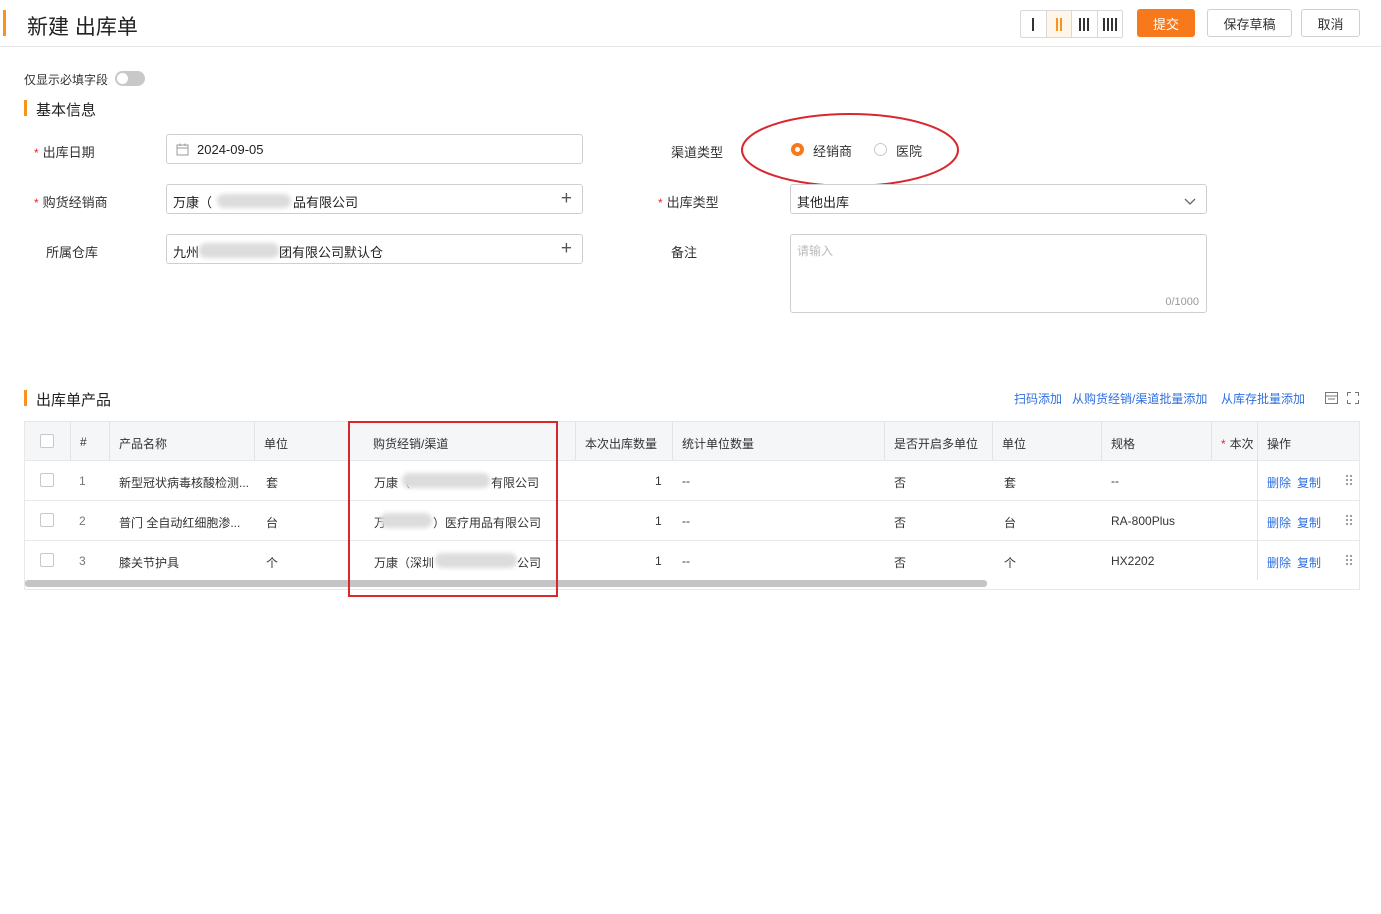 The image size is (1381, 914). I want to click on add-warehouse-icon: +, so click(566, 249).